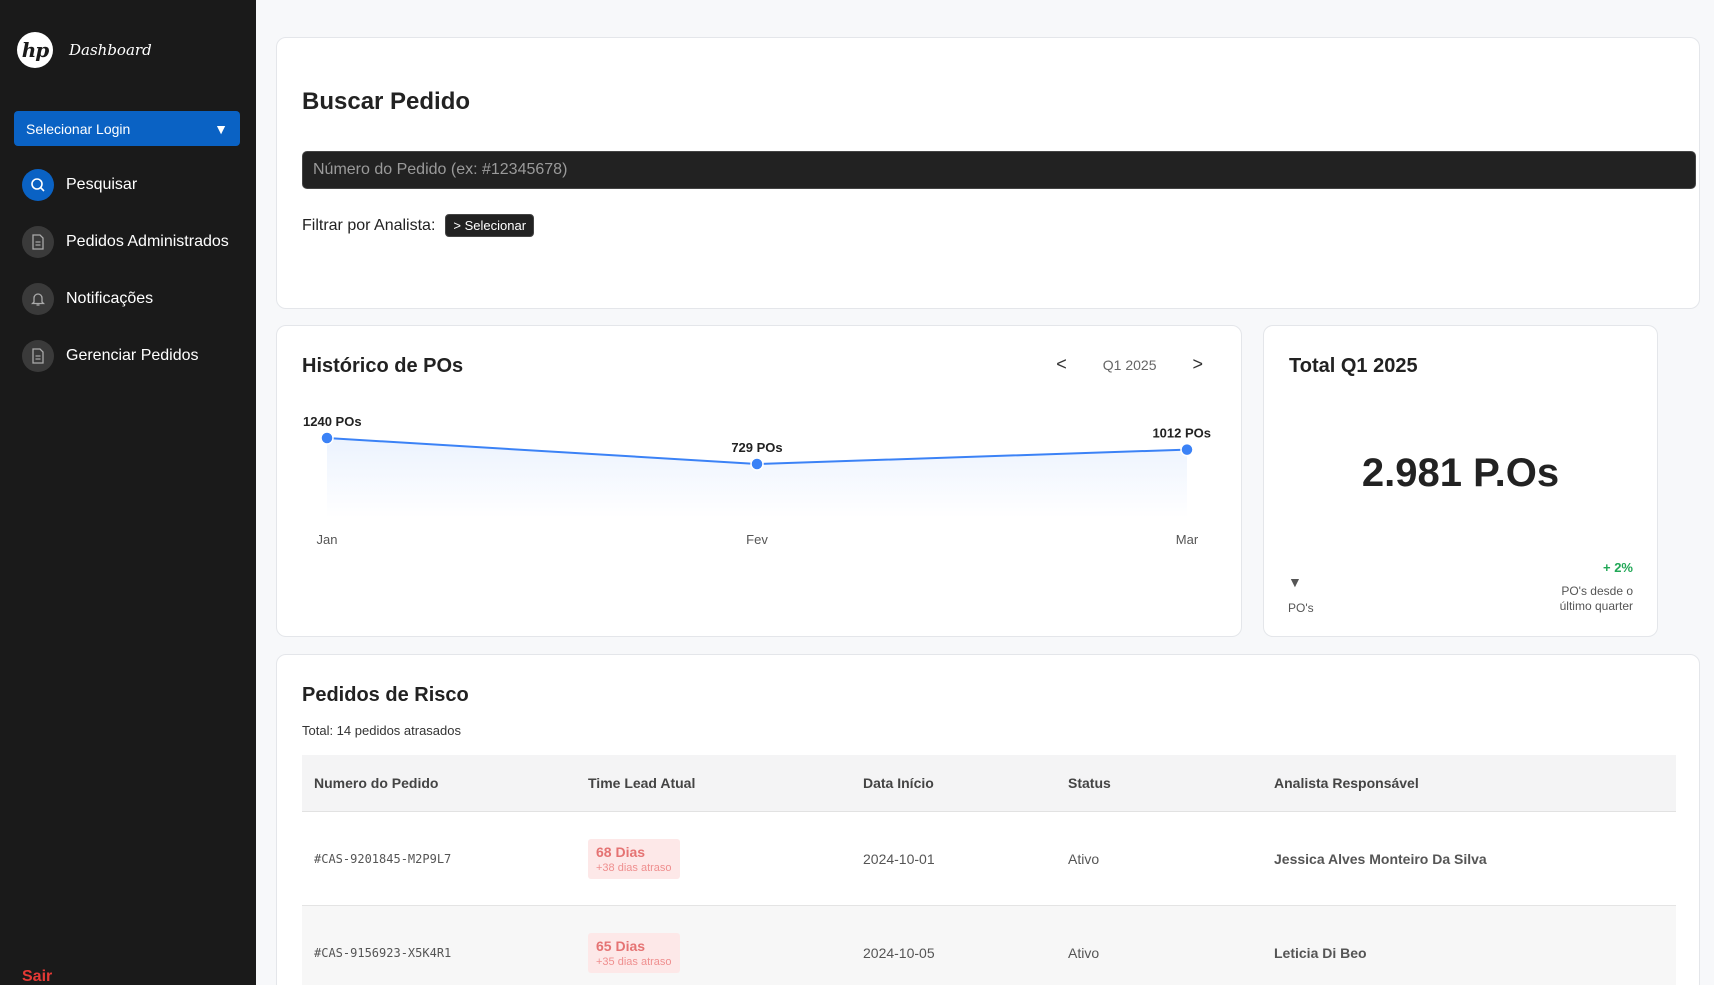 The height and width of the screenshot is (985, 1714). What do you see at coordinates (1301, 608) in the screenshot?
I see `total-label: PO's` at bounding box center [1301, 608].